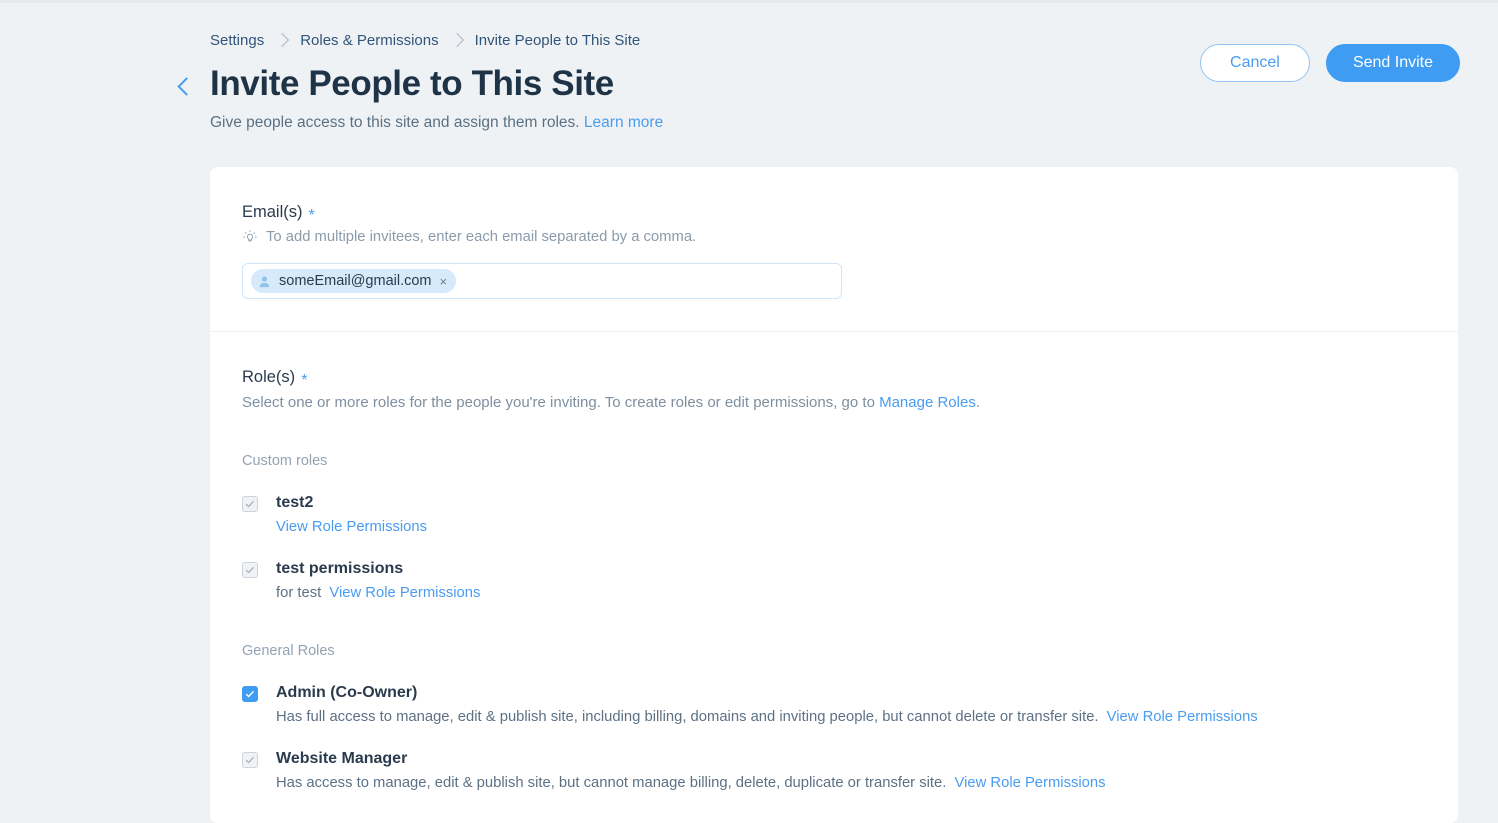 The height and width of the screenshot is (823, 1498). Describe the element at coordinates (542, 281) in the screenshot. I see `email-input: someEmail@gmail.com ×` at that location.